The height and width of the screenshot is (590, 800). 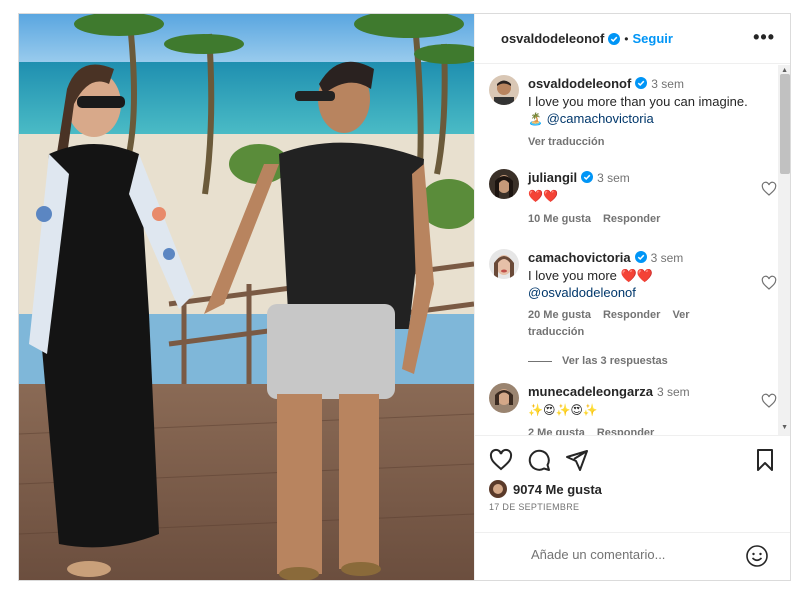 I want to click on caption-text: I love you more than you can imagine., so click(x=638, y=101).